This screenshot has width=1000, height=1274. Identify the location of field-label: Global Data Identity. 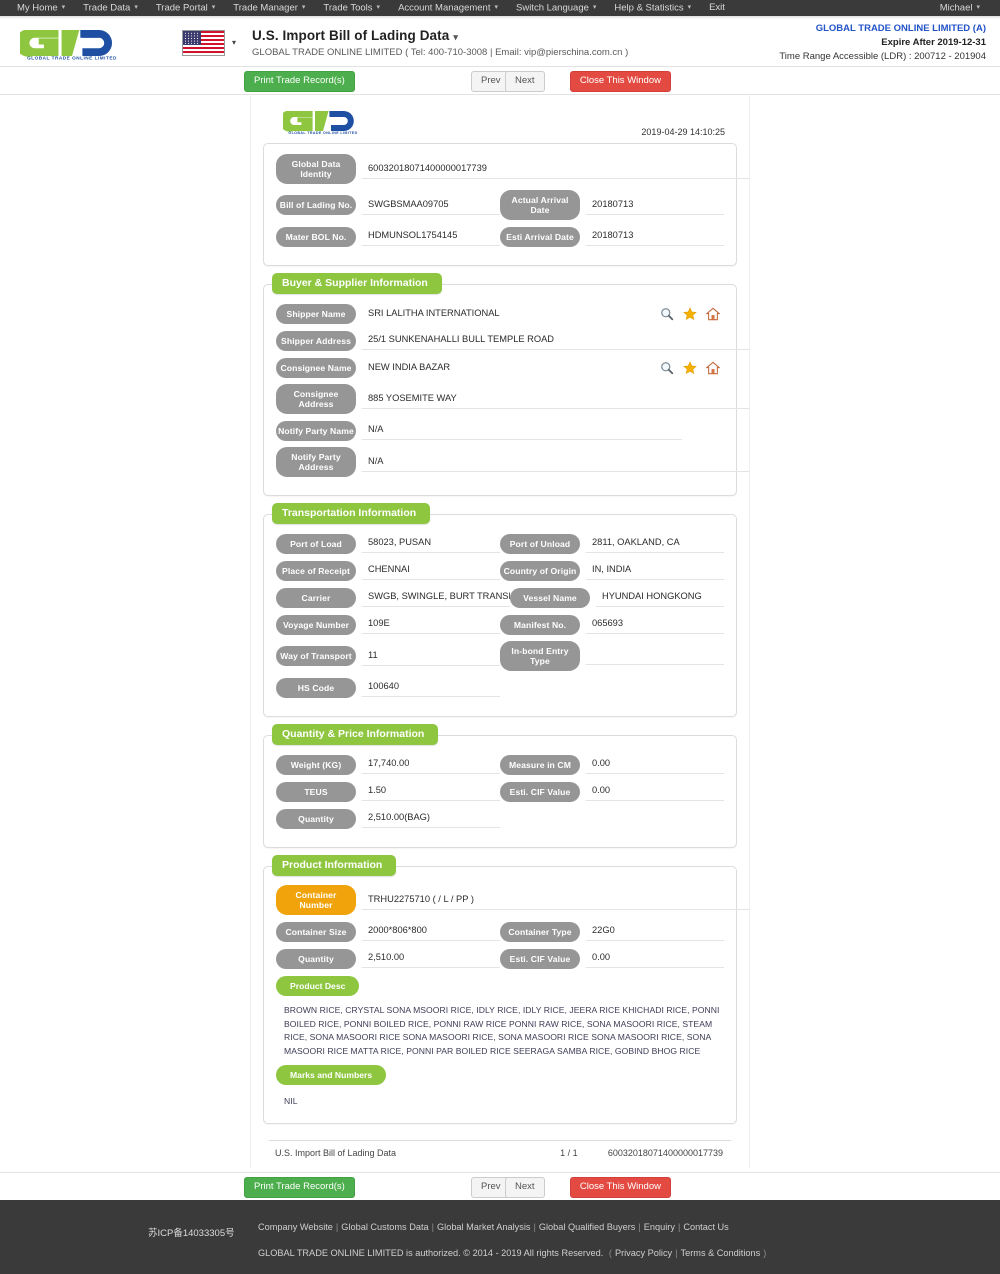
(316, 169).